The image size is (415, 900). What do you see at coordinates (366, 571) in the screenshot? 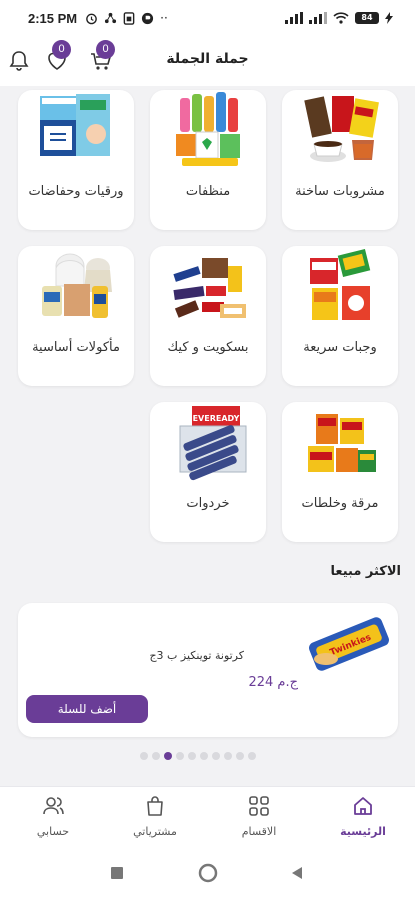
I see `best-sellers-title: الاكثر مبيعا` at bounding box center [366, 571].